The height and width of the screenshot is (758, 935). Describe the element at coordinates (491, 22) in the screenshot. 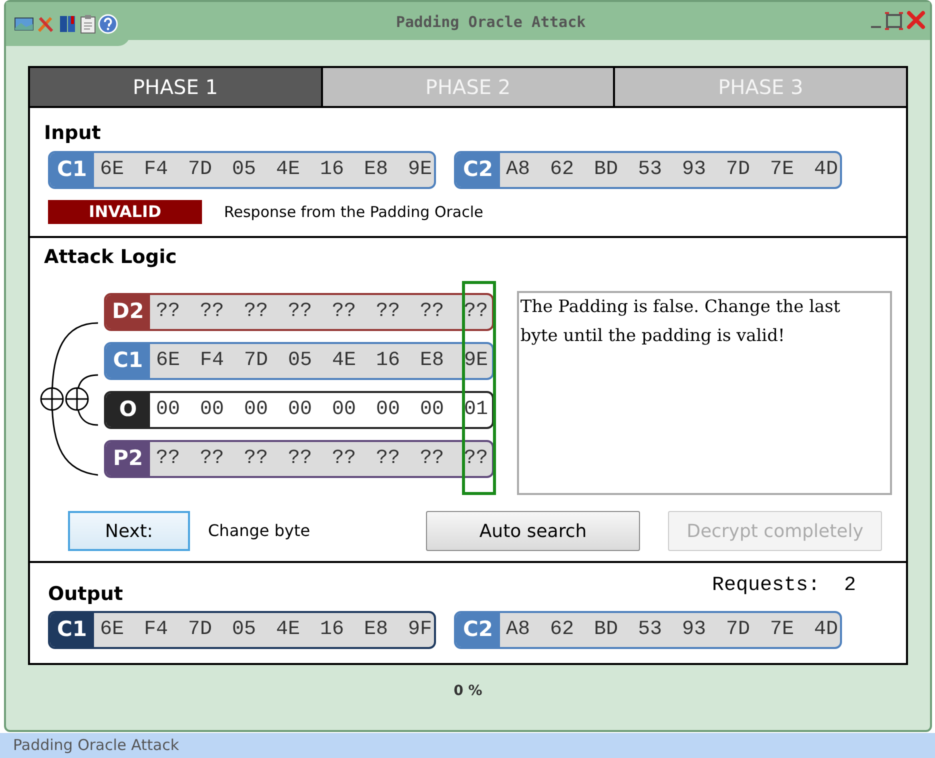

I see `window-title: Padding Oracle Attack` at that location.